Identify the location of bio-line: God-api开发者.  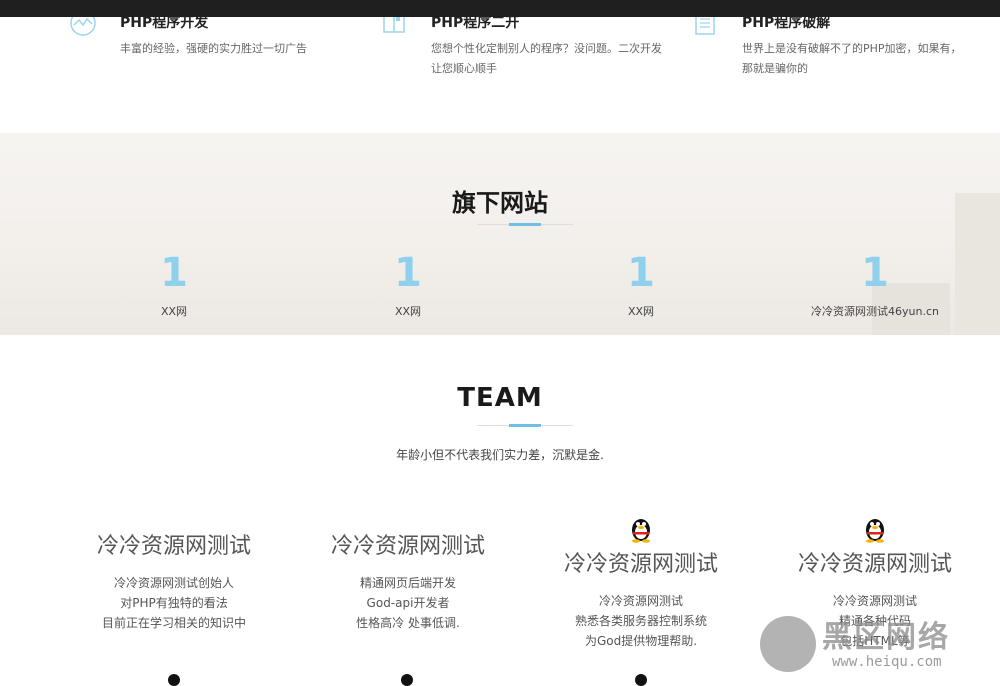
(408, 603).